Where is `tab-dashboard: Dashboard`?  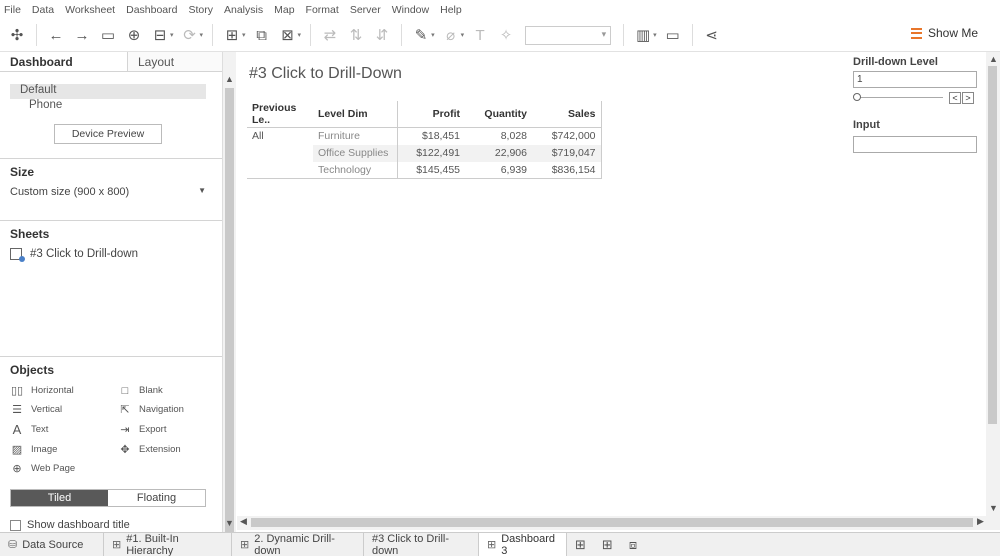 tab-dashboard: Dashboard is located at coordinates (64, 61).